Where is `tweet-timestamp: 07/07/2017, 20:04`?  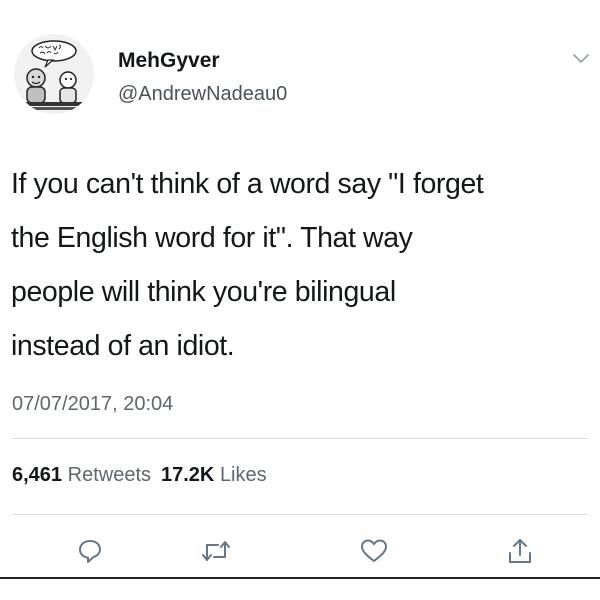 tweet-timestamp: 07/07/2017, 20:04 is located at coordinates (92, 404).